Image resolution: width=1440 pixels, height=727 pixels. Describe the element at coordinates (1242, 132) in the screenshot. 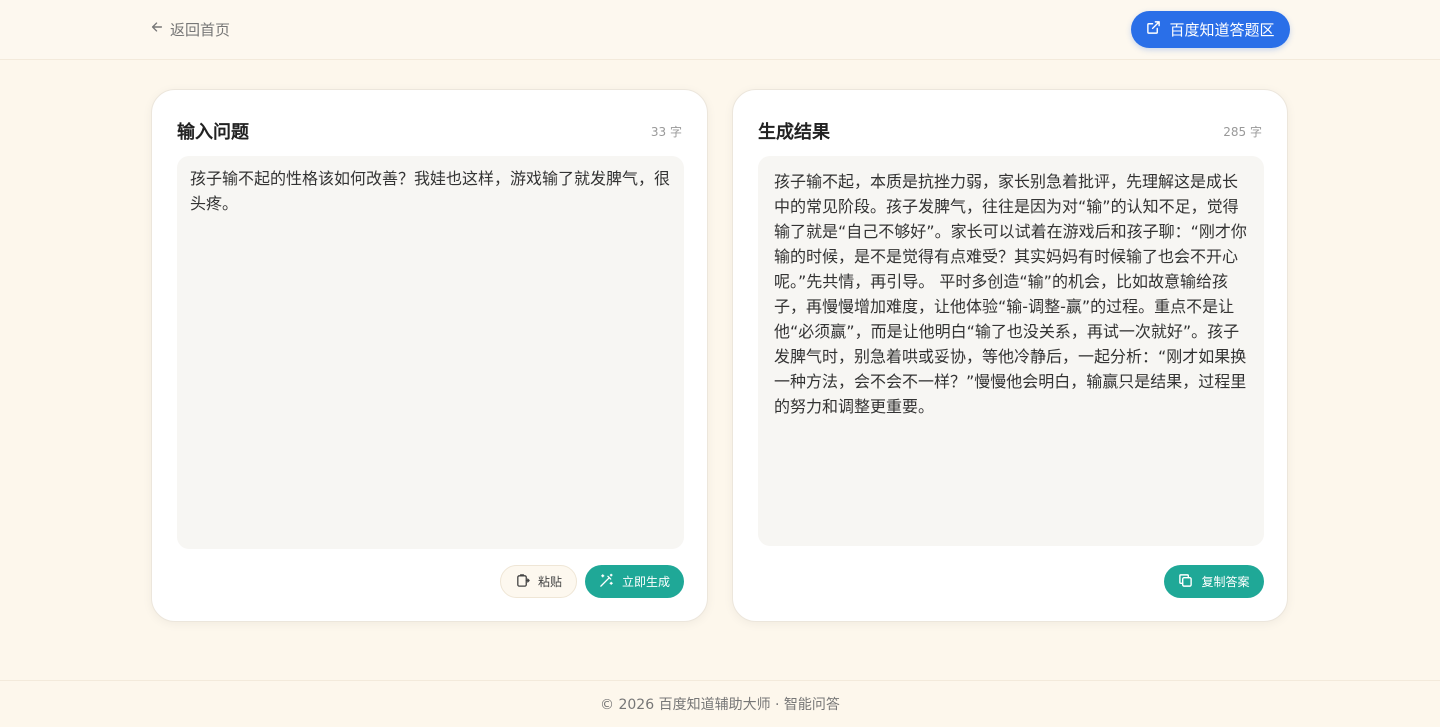

I see `output-char-count: 285 字` at that location.